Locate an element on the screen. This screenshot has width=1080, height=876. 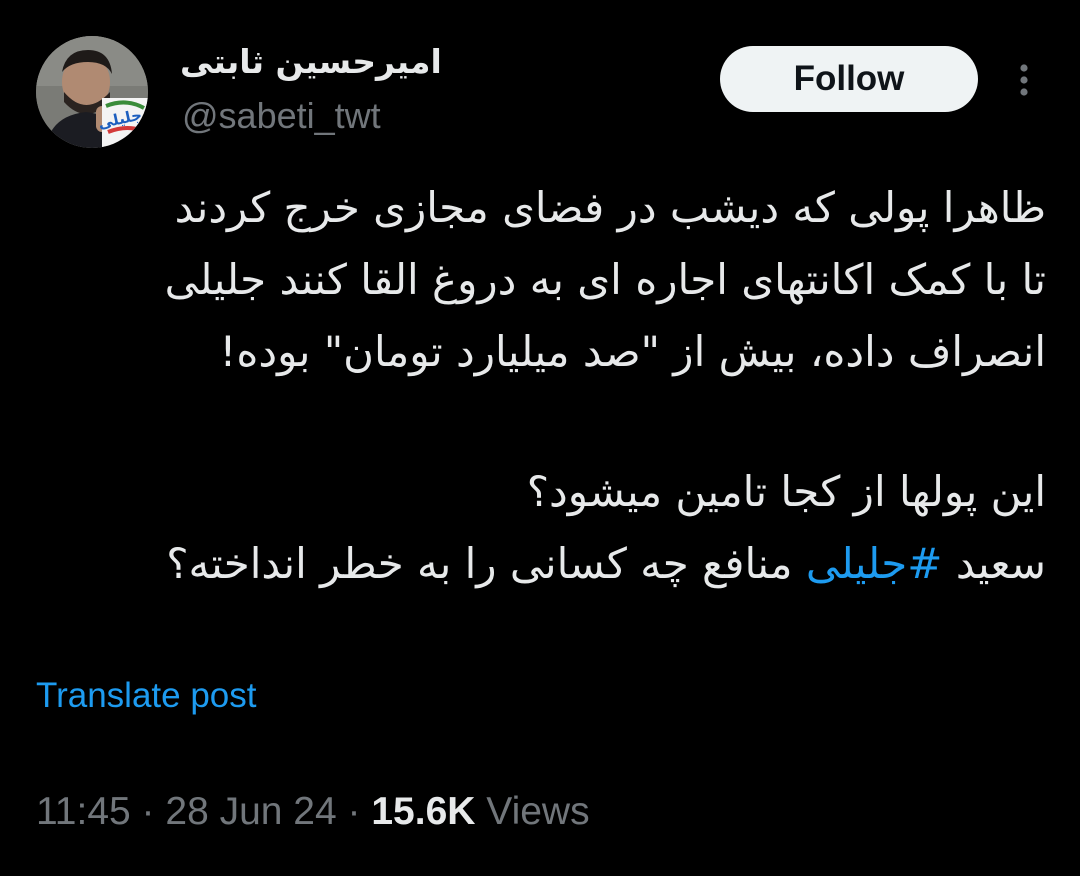
translate-post-link: Translate post is located at coordinates (146, 696).